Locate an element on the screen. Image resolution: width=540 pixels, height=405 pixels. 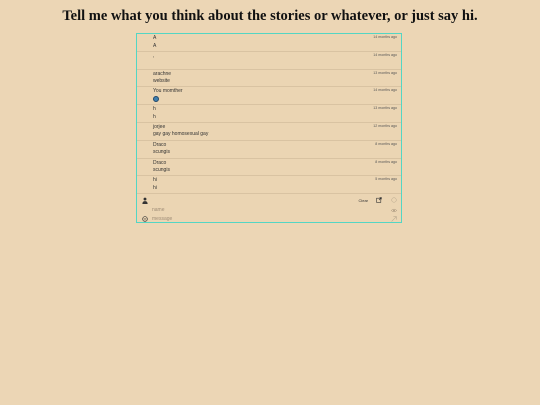
comment-form: Clear is located at coordinates (269, 209).